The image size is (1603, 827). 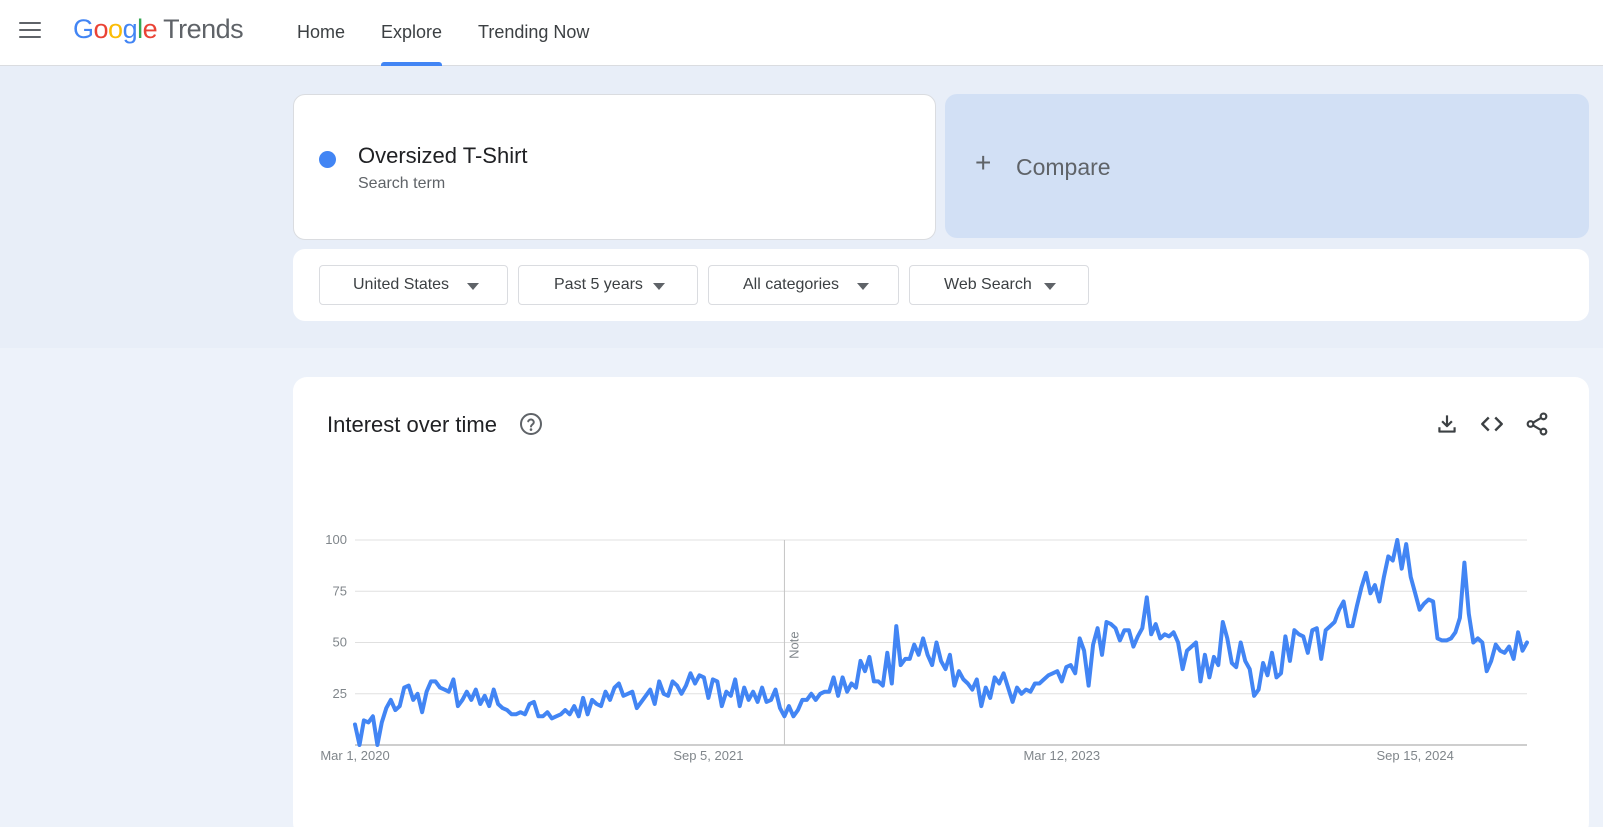 I want to click on search-term-card: Oversized T-Shirt Search term, so click(x=614, y=167).